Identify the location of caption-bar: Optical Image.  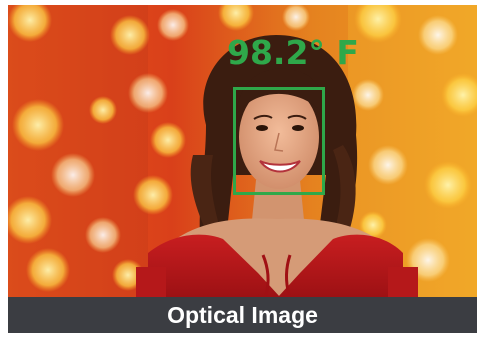
(242, 315).